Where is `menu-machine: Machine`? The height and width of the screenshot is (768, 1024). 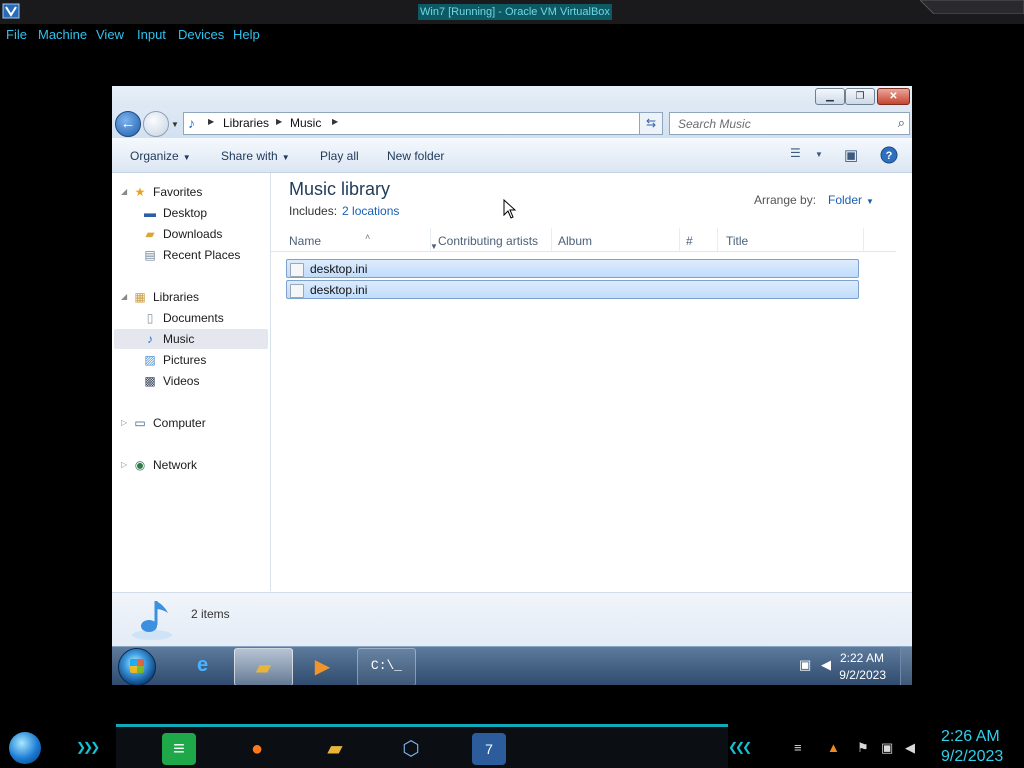 menu-machine: Machine is located at coordinates (62, 34).